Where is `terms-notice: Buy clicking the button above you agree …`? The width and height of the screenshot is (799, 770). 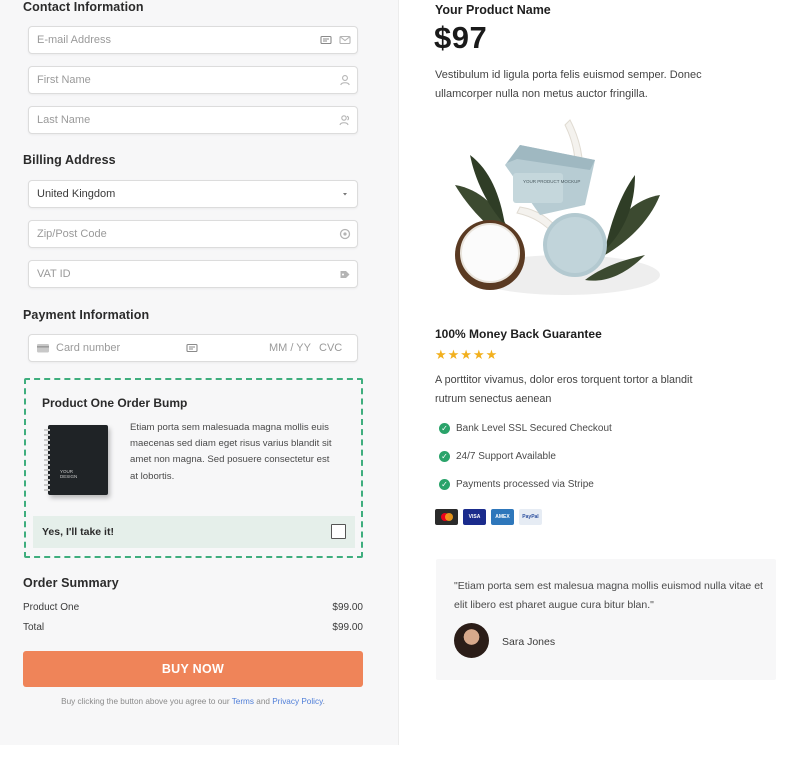
terms-notice: Buy clicking the button above you agree … is located at coordinates (193, 701).